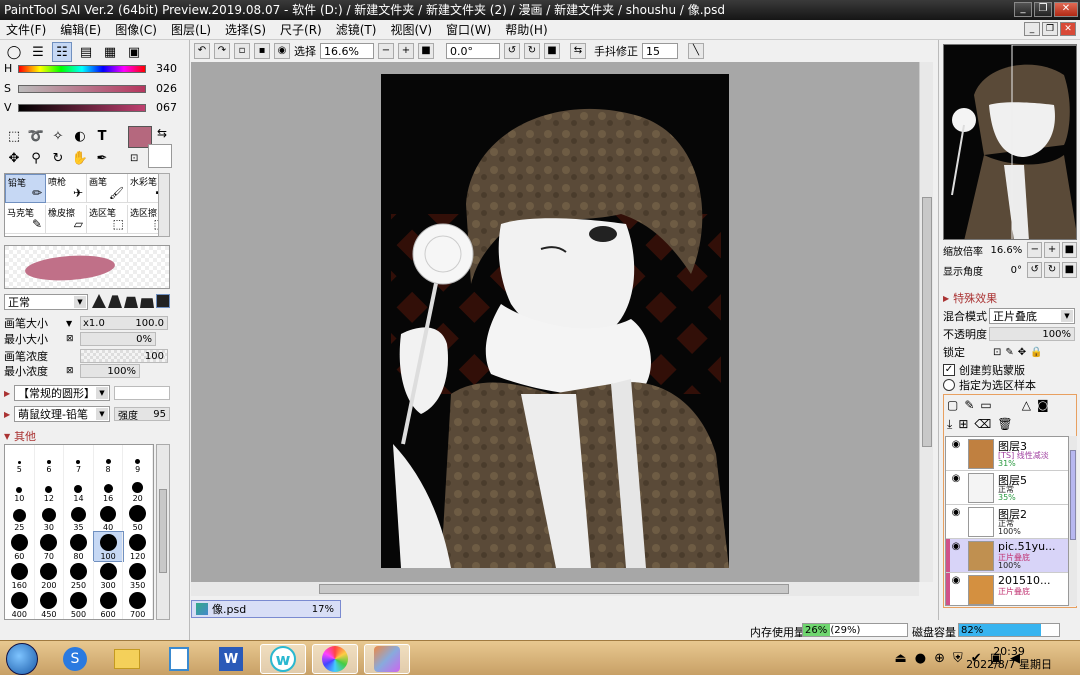 This screenshot has width=1080, height=675. I want to click on brush-size-preset: 120, so click(138, 546).